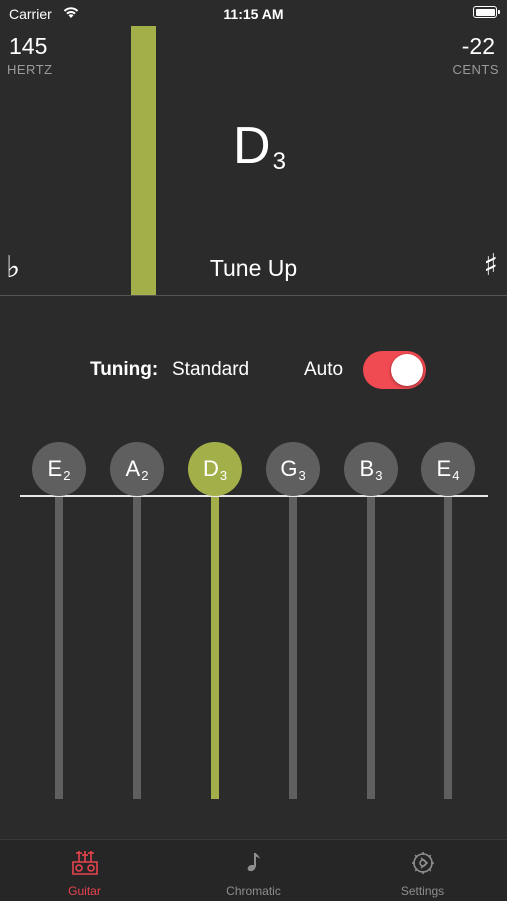  I want to click on music-note-icon, so click(254, 865).